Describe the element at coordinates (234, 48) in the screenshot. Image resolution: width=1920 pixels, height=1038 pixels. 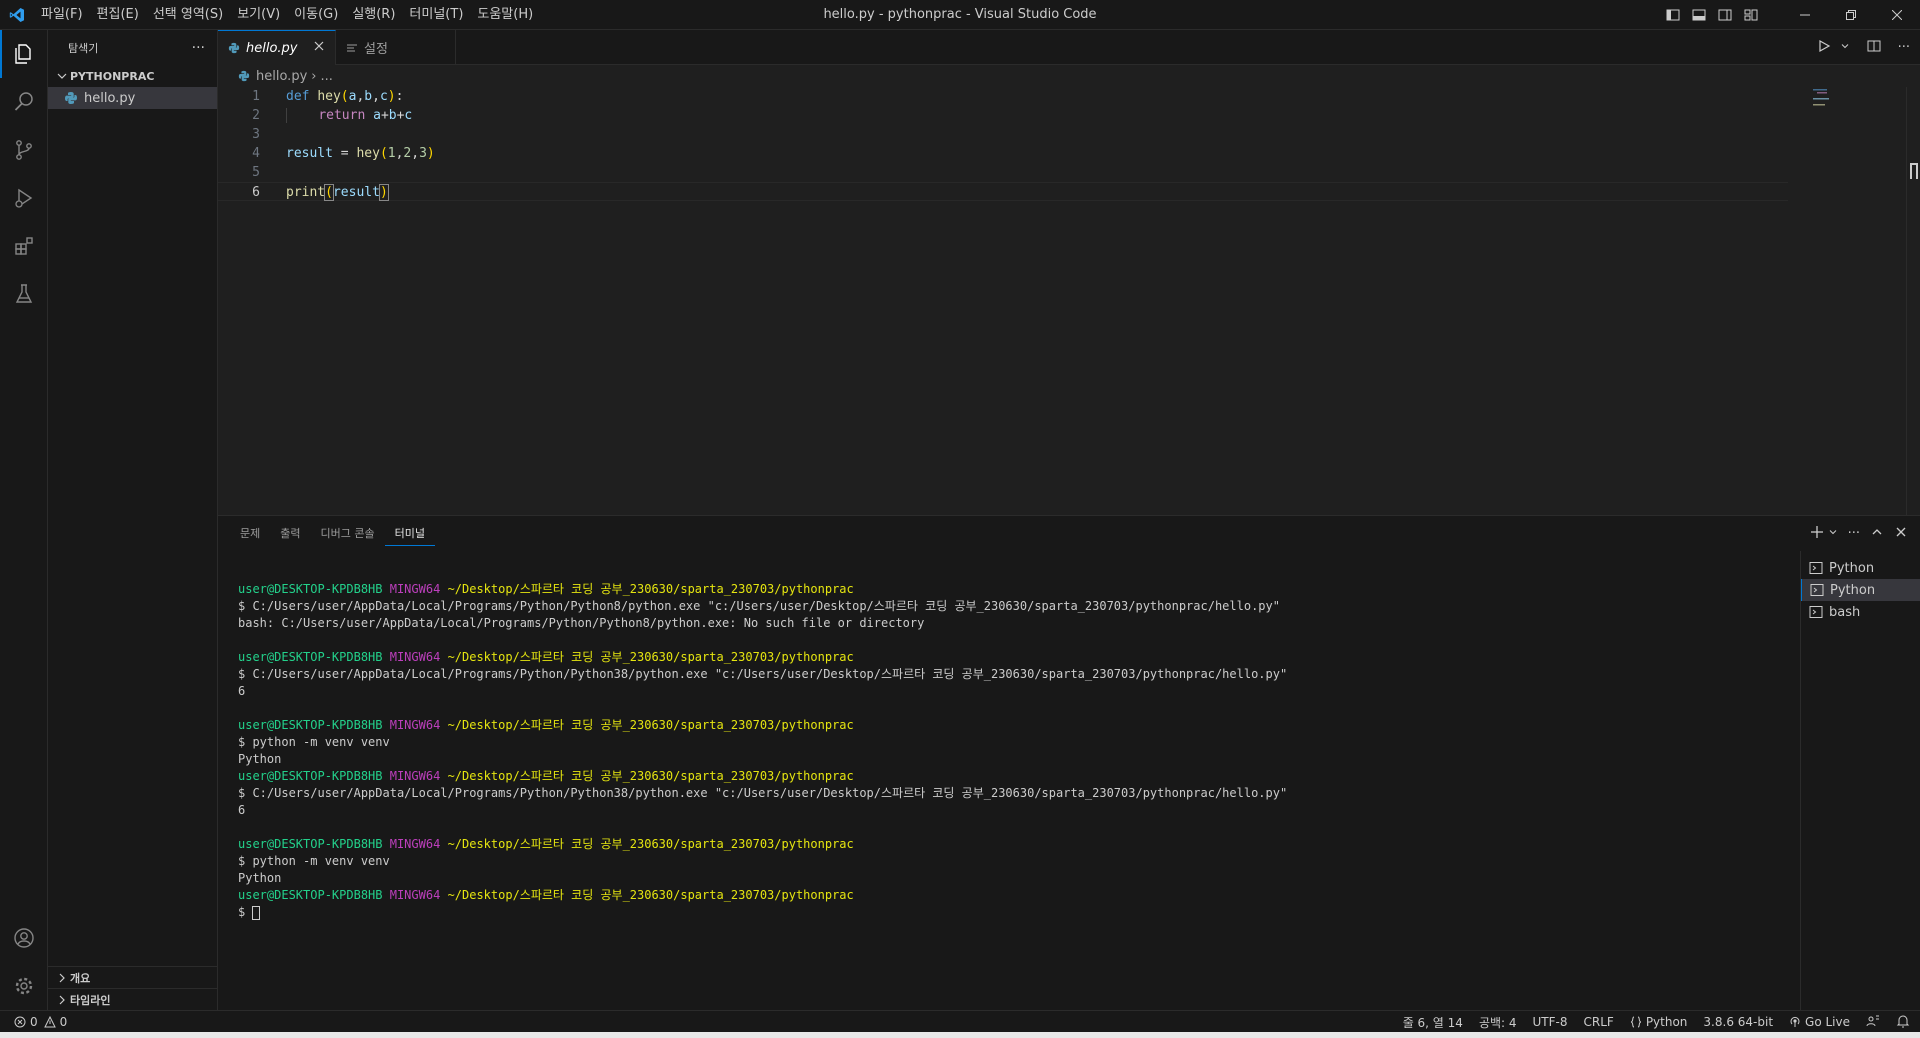
I see `python-file-icon` at that location.